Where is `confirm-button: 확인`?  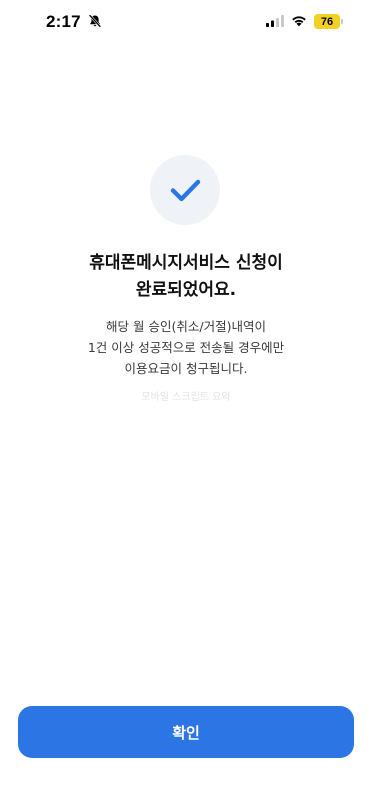
confirm-button: 확인 is located at coordinates (186, 732).